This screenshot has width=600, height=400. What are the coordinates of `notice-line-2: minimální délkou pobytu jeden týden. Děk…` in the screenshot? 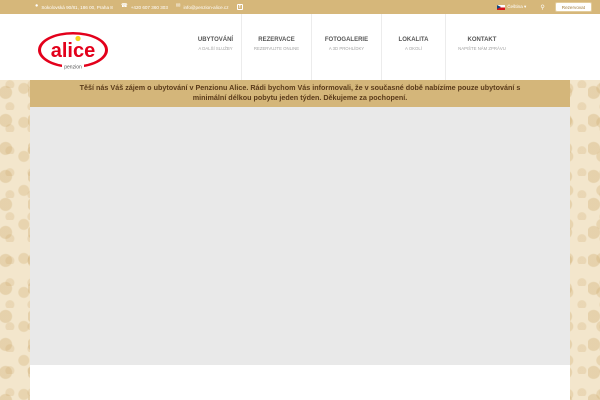 It's located at (300, 97).